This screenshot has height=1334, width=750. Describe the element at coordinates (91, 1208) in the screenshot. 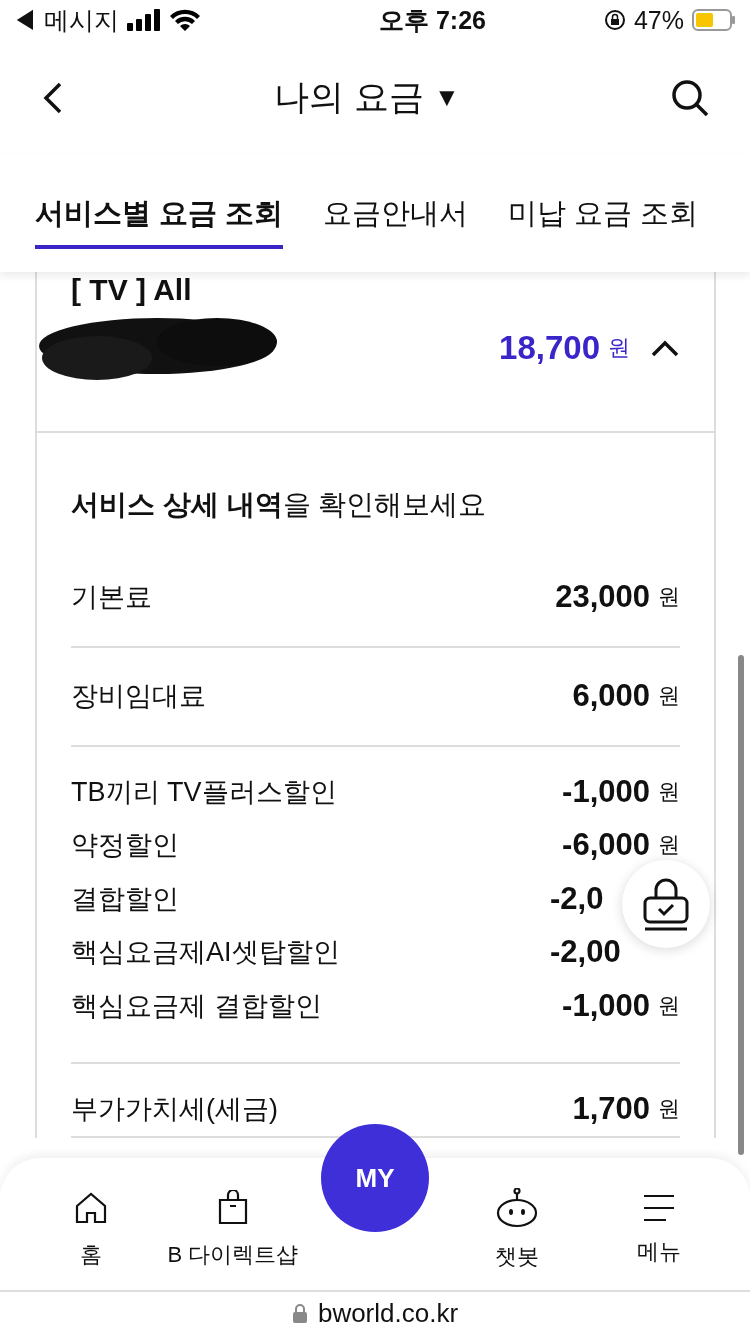

I see `home-icon` at that location.